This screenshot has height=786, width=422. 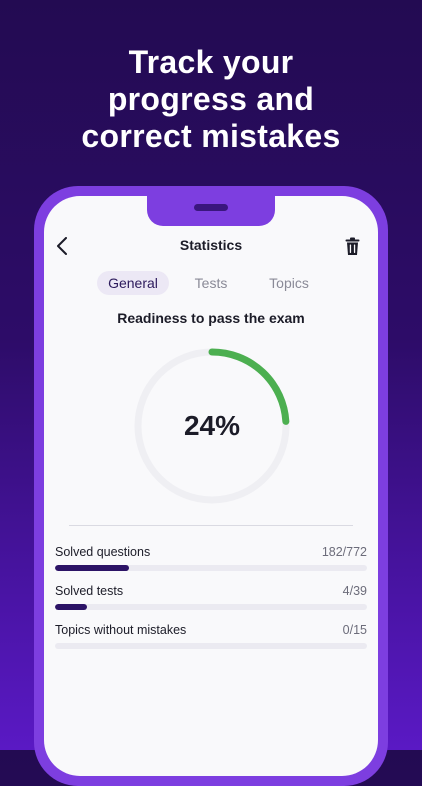 I want to click on trash-icon, so click(x=352, y=246).